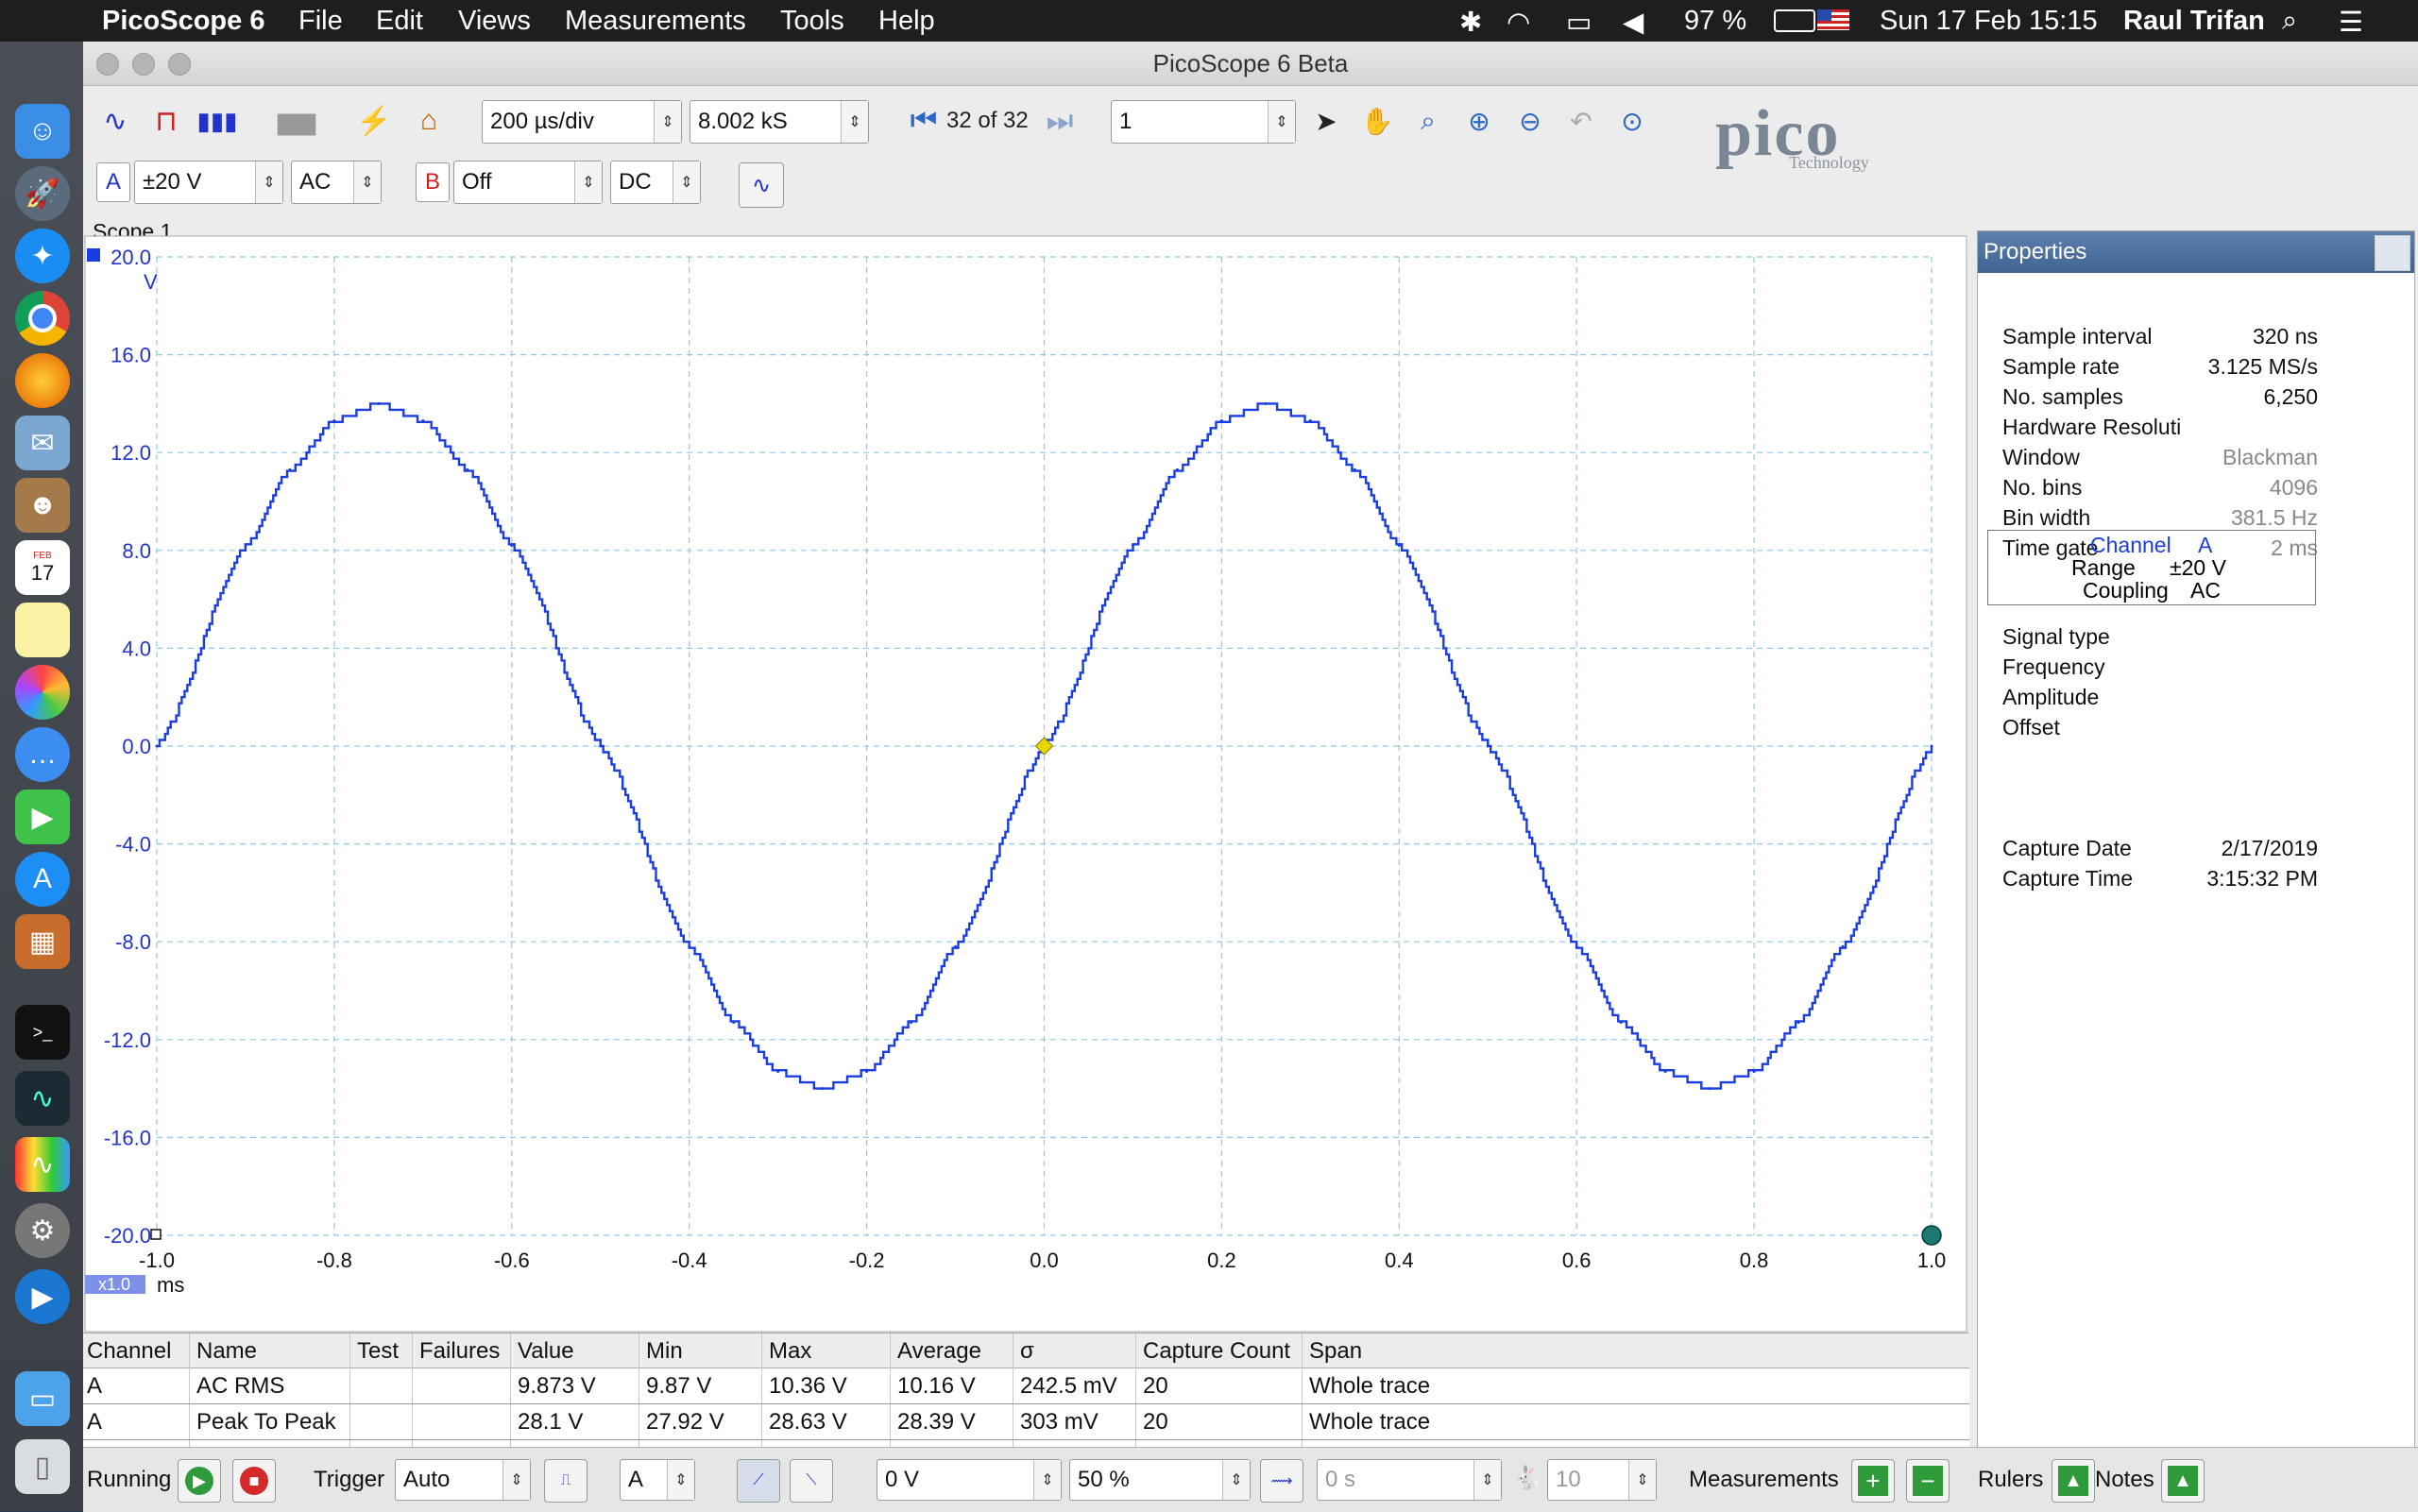 This screenshot has width=2418, height=1512. Describe the element at coordinates (2074, 1481) in the screenshot. I see `rulers-button: ▲` at that location.